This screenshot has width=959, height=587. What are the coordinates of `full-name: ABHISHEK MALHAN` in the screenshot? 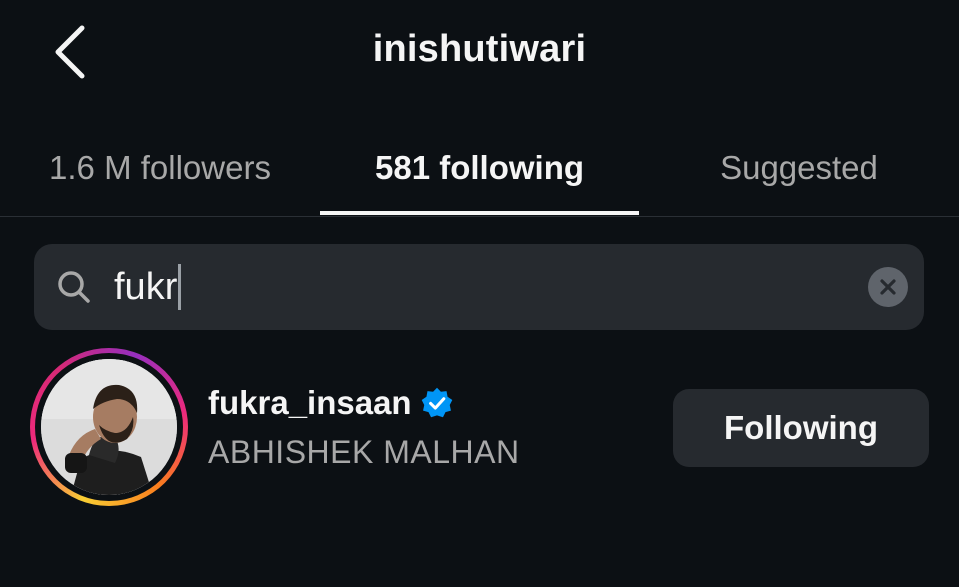 It's located at (364, 452).